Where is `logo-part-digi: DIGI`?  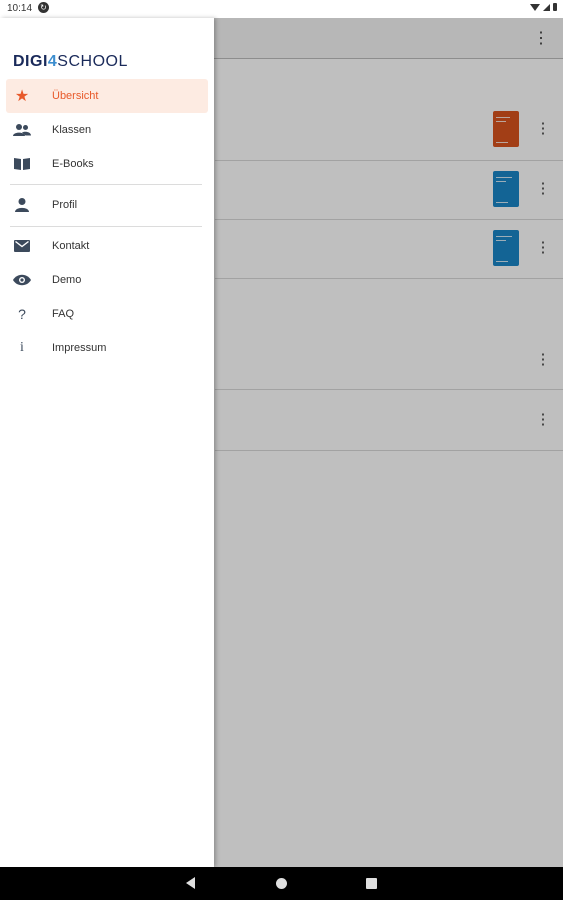
logo-part-digi: DIGI is located at coordinates (30, 61).